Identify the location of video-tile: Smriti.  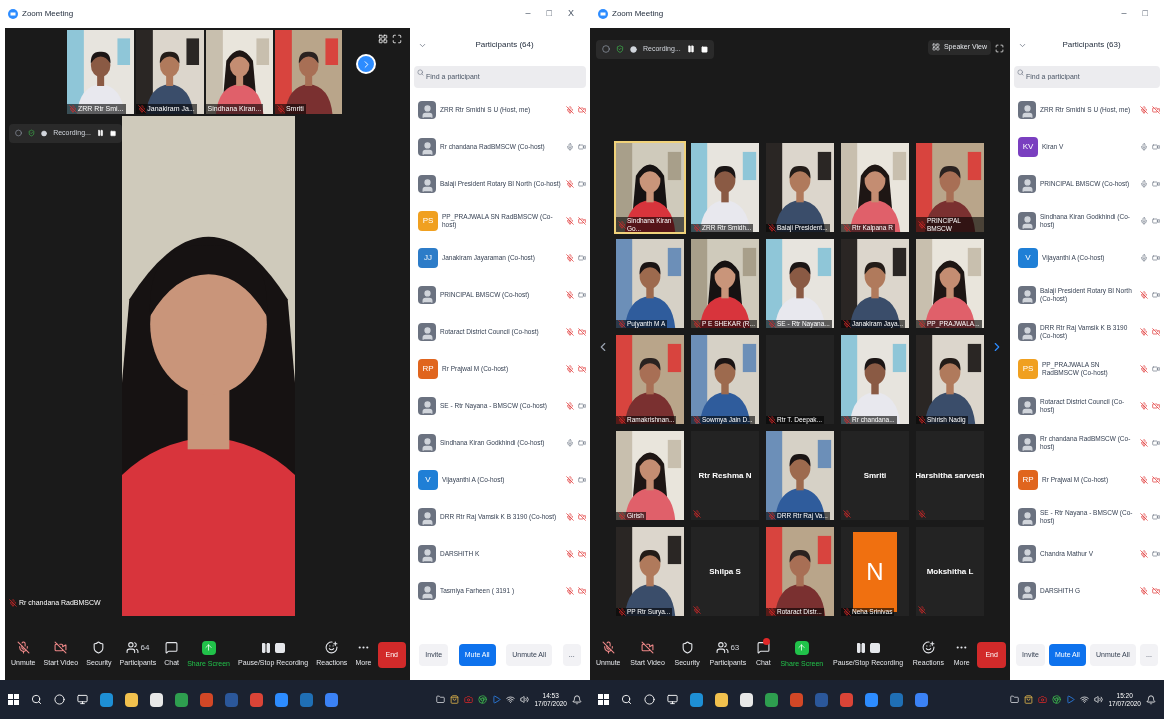
(875, 475).